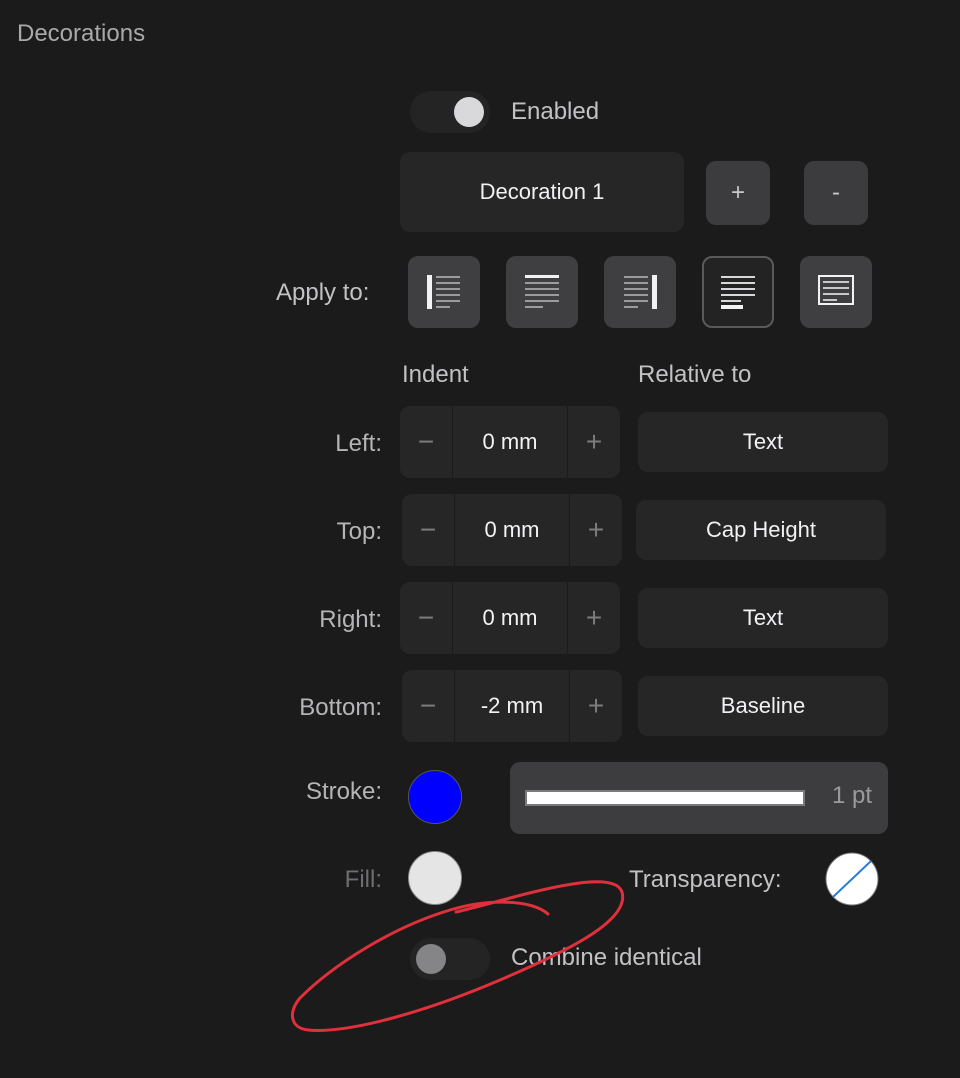  Describe the element at coordinates (596, 530) in the screenshot. I see `top-increment-button: +` at that location.